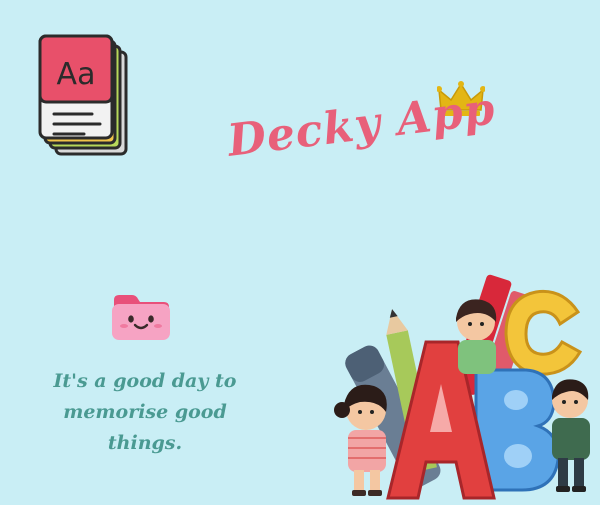  Describe the element at coordinates (361, 125) in the screenshot. I see `app-title: Decky App` at that location.